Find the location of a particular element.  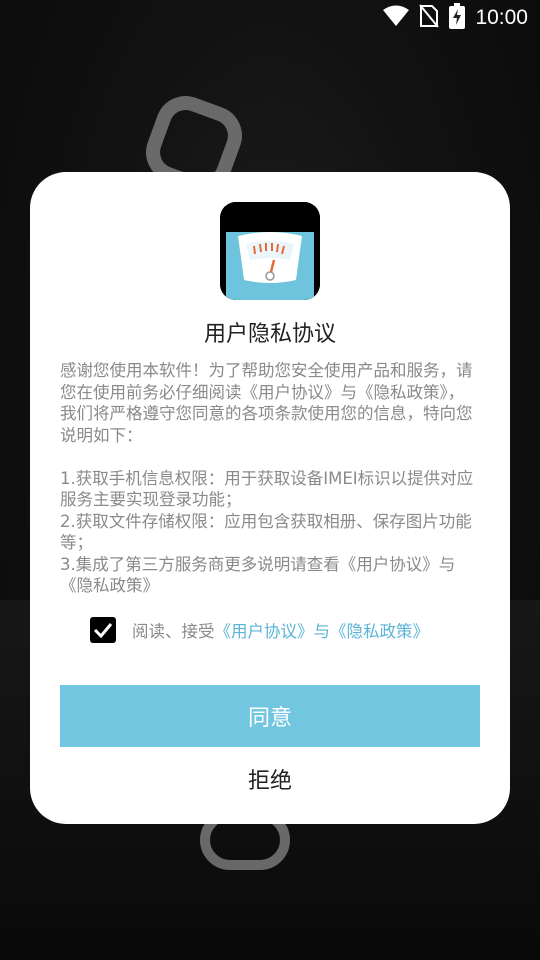

refuse-button: 拒绝 is located at coordinates (270, 779).